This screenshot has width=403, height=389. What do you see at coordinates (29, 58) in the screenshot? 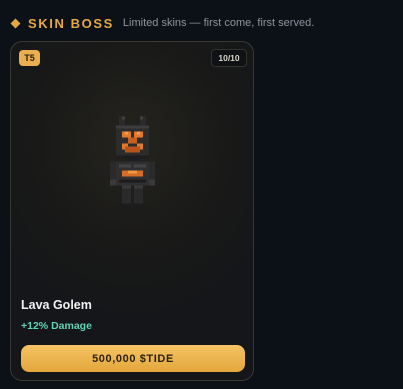
I see `tier-badge: T5` at bounding box center [29, 58].